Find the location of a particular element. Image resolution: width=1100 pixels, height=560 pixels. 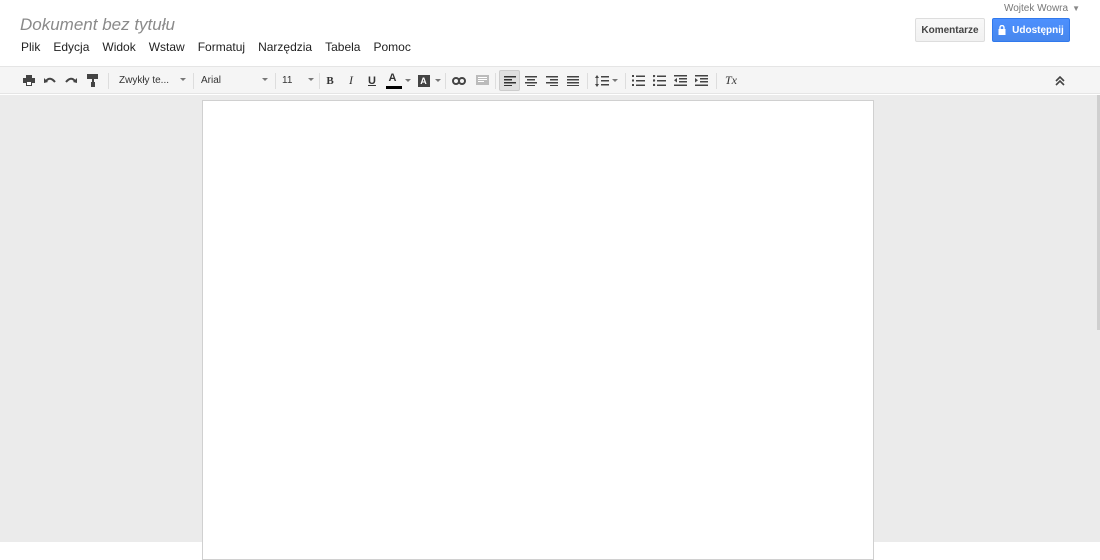

document-title: Dokument bez tytułu is located at coordinates (97, 25).